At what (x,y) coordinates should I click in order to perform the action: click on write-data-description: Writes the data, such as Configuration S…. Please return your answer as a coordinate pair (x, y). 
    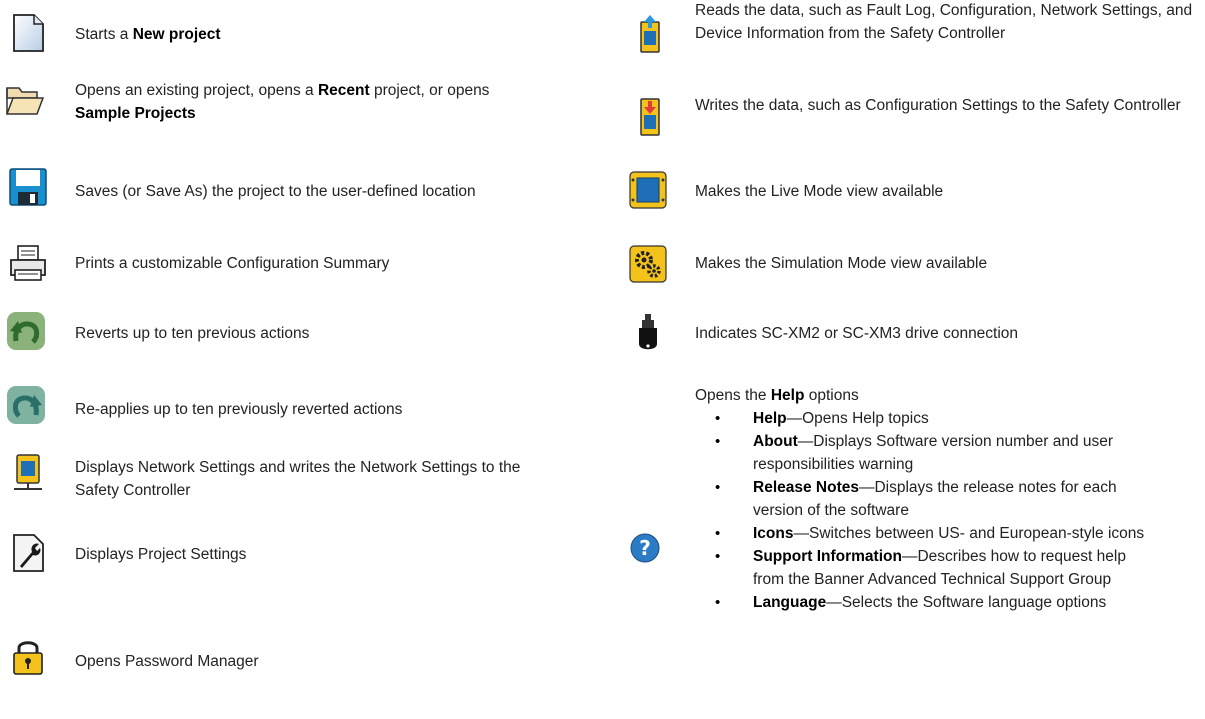
    Looking at the image, I should click on (947, 105).